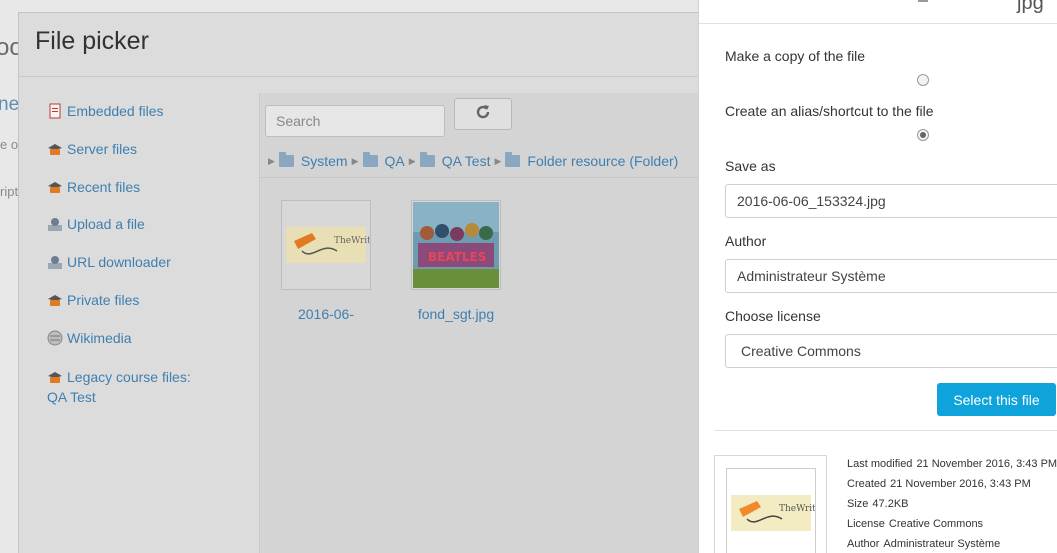  What do you see at coordinates (891, 276) in the screenshot?
I see `author-input: Administrateur Système` at bounding box center [891, 276].